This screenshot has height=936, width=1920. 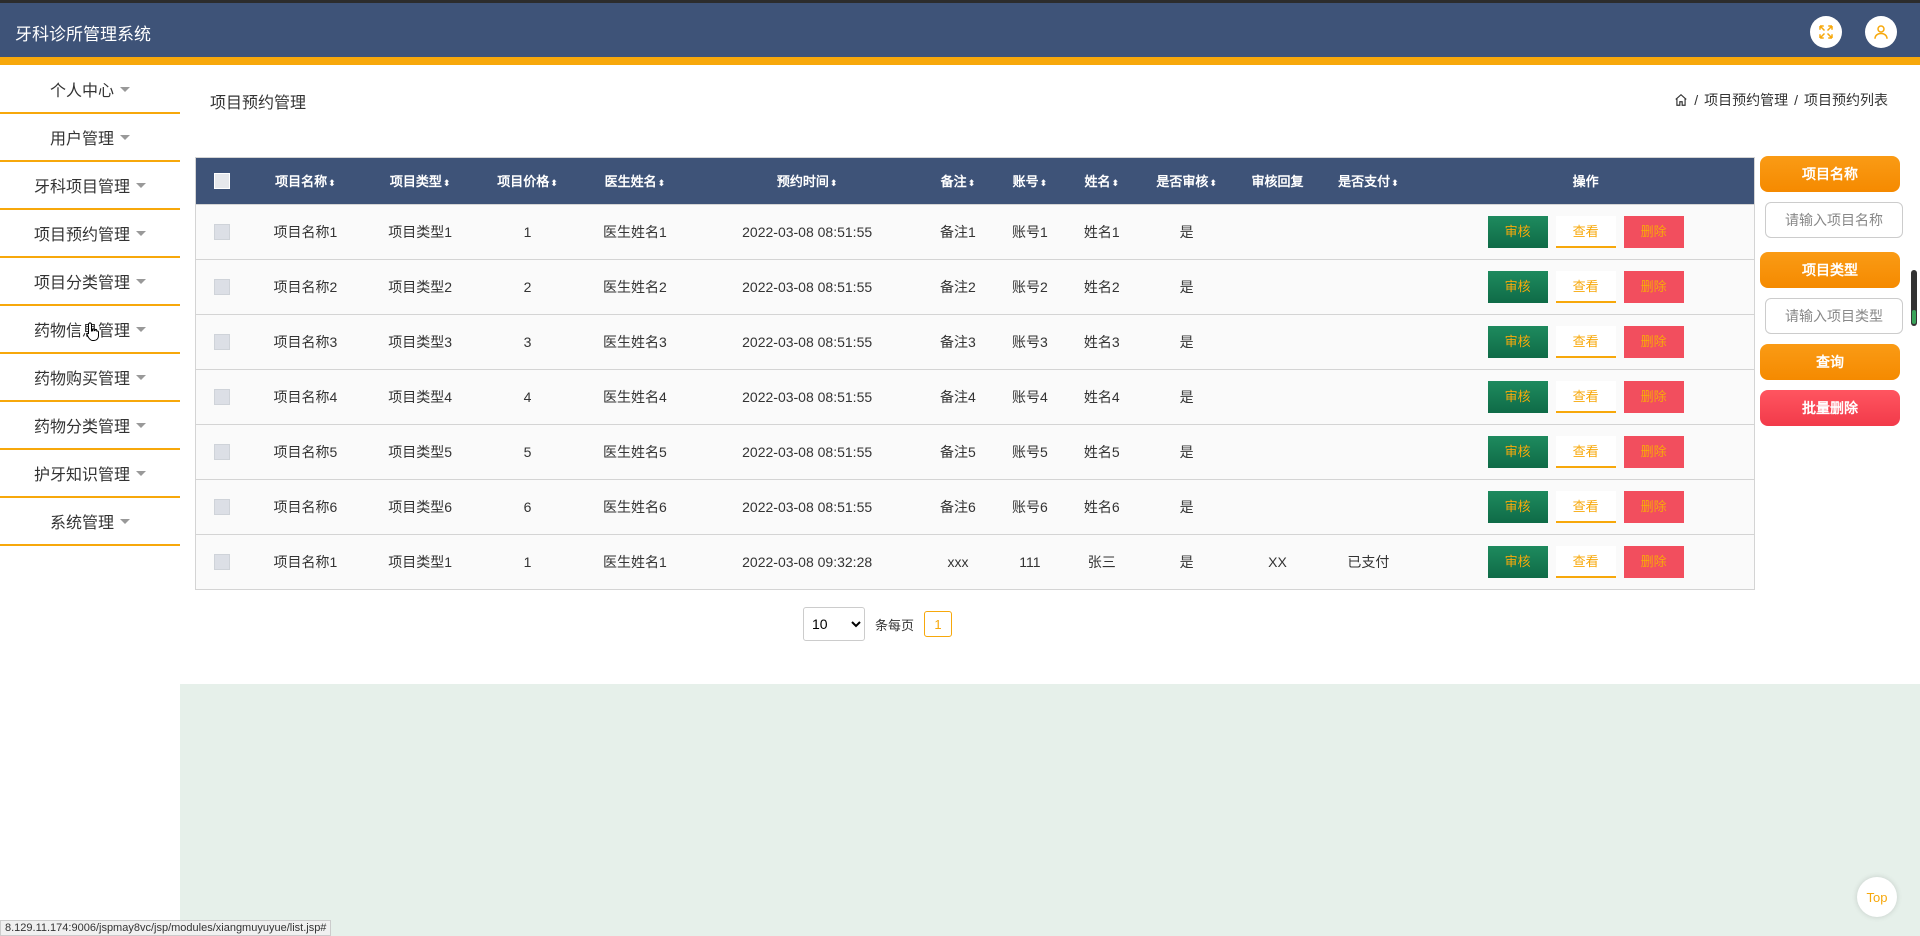 What do you see at coordinates (634, 181) in the screenshot?
I see `column-header: 医生姓名⬍` at bounding box center [634, 181].